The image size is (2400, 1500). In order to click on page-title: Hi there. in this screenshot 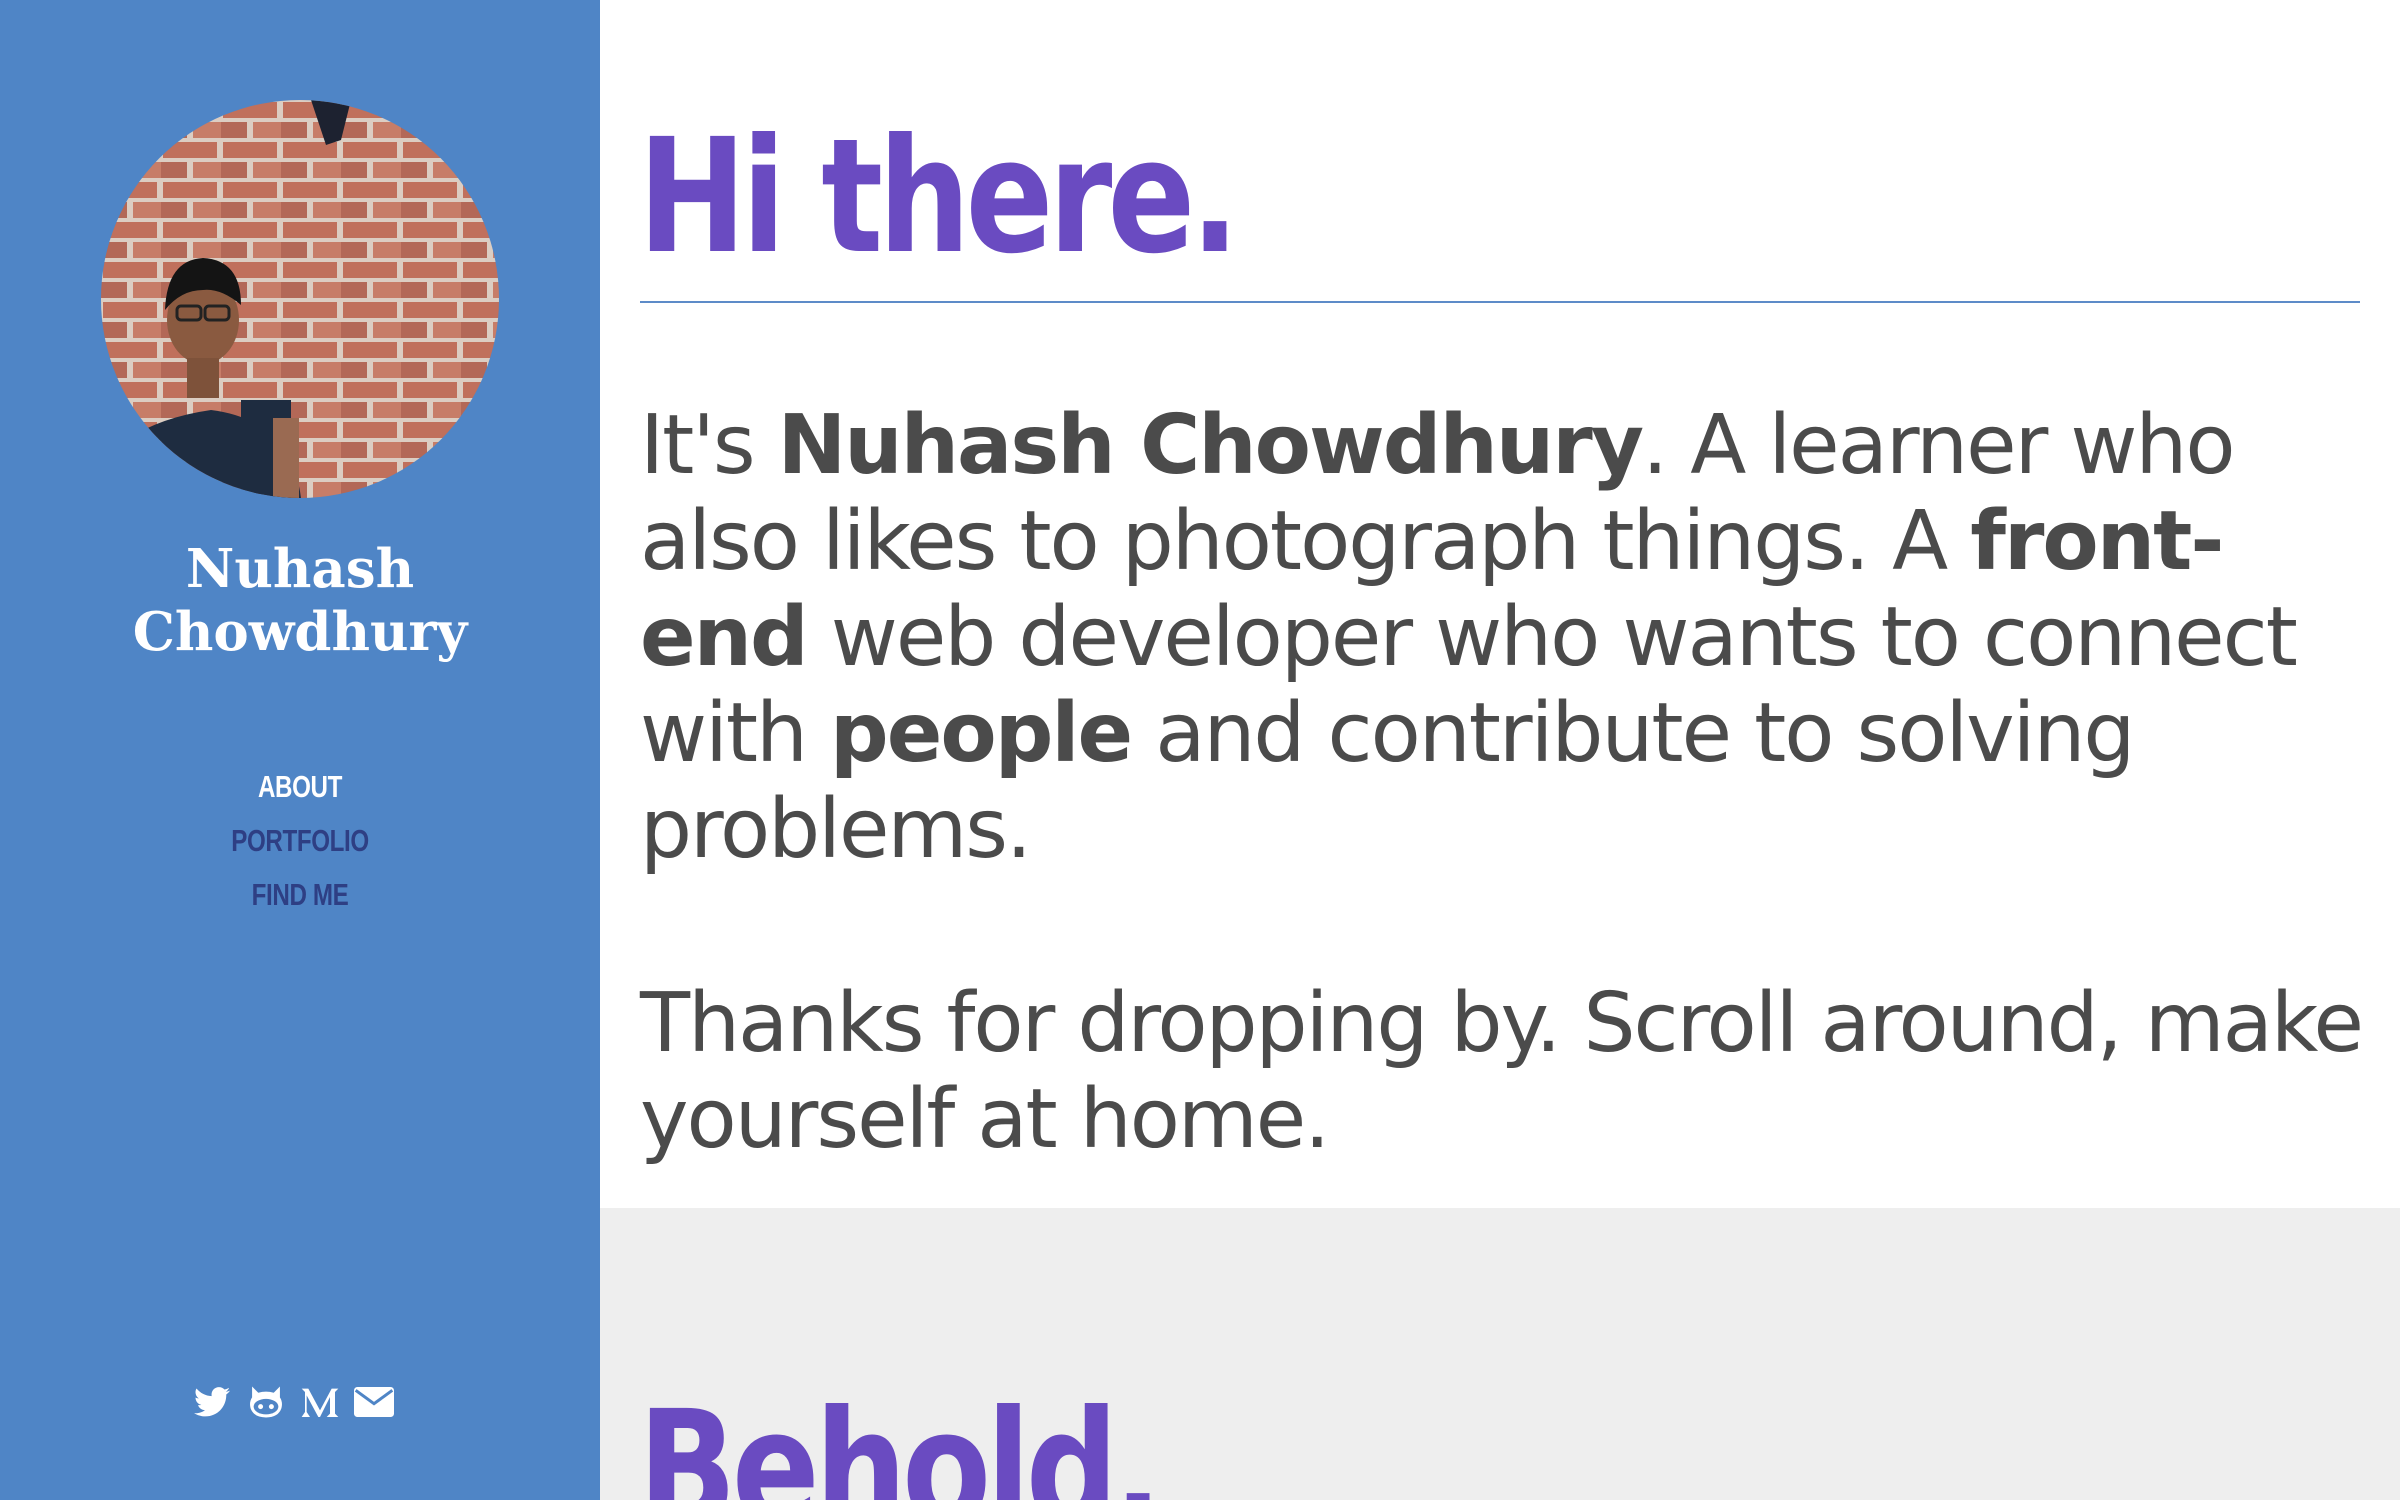, I will do `click(939, 197)`.